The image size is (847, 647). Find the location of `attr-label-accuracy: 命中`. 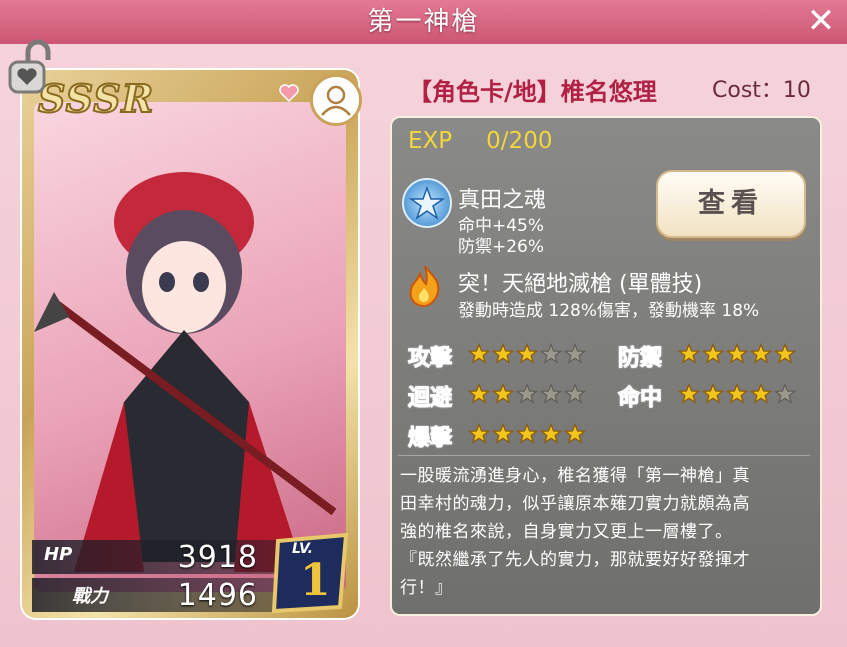

attr-label-accuracy: 命中 is located at coordinates (640, 399).